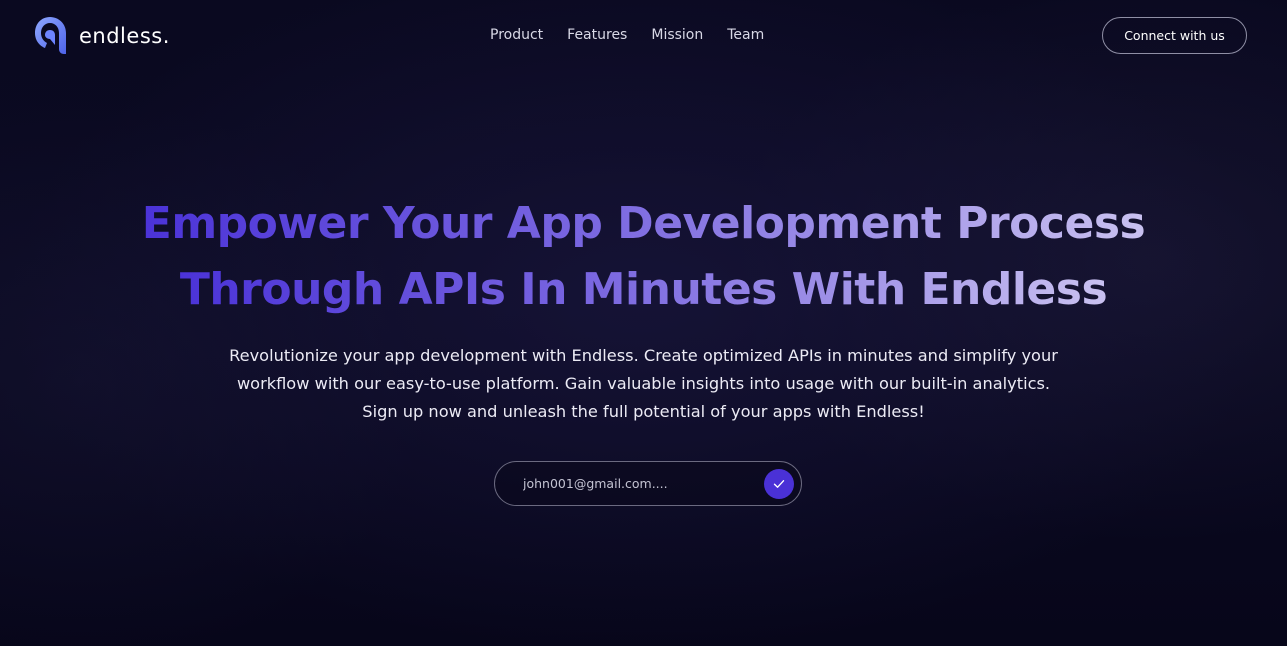 This screenshot has width=1287, height=646. I want to click on email-signup-form, so click(648, 483).